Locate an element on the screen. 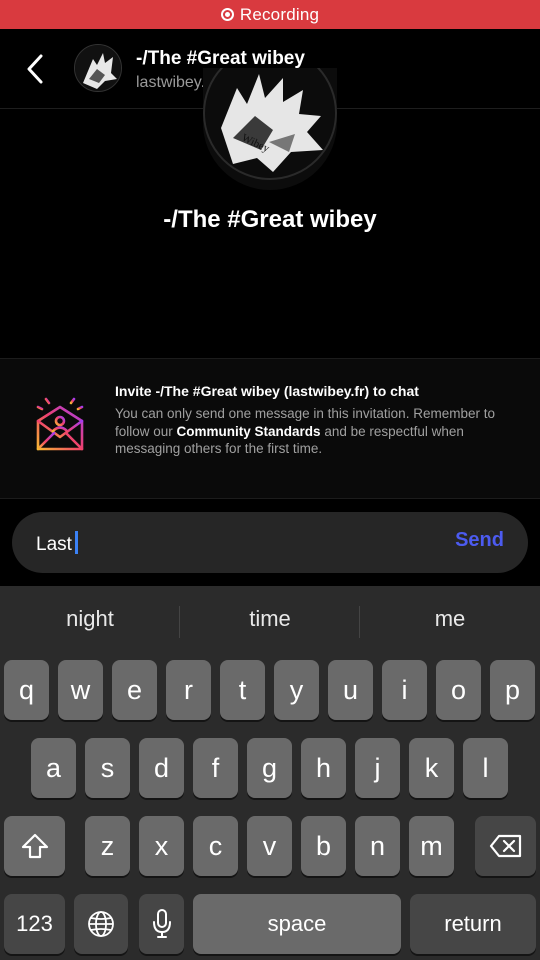 This screenshot has height=960, width=540. key-m: m is located at coordinates (431, 846).